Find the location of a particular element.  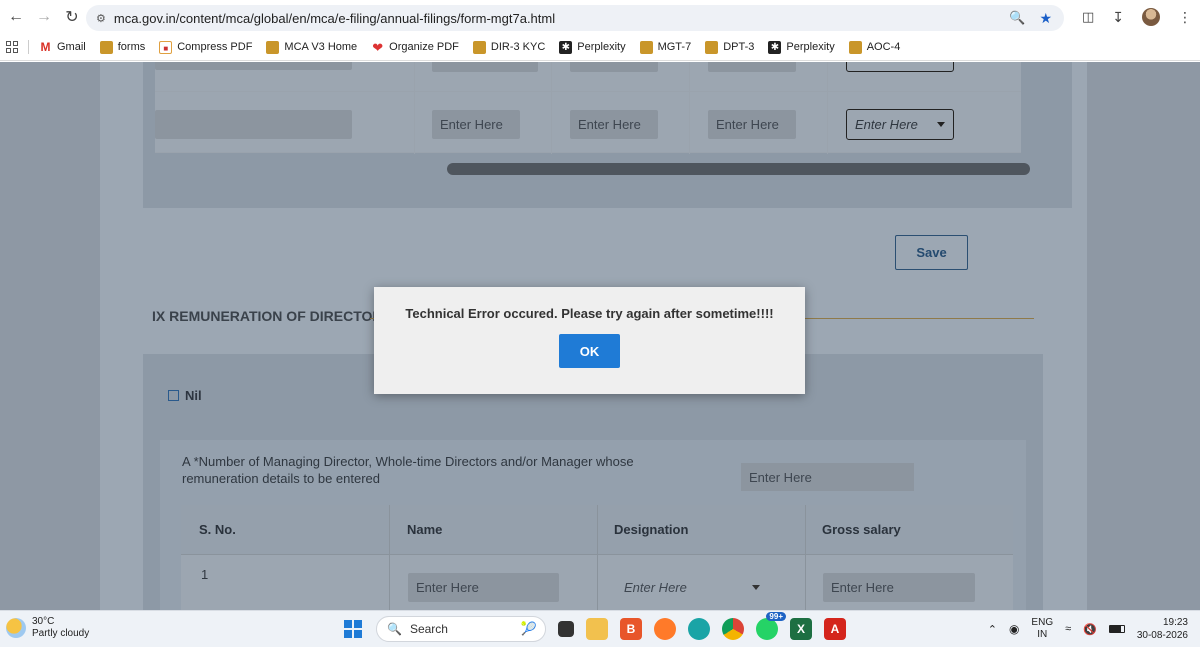

temperature: 30°C is located at coordinates (43, 621).